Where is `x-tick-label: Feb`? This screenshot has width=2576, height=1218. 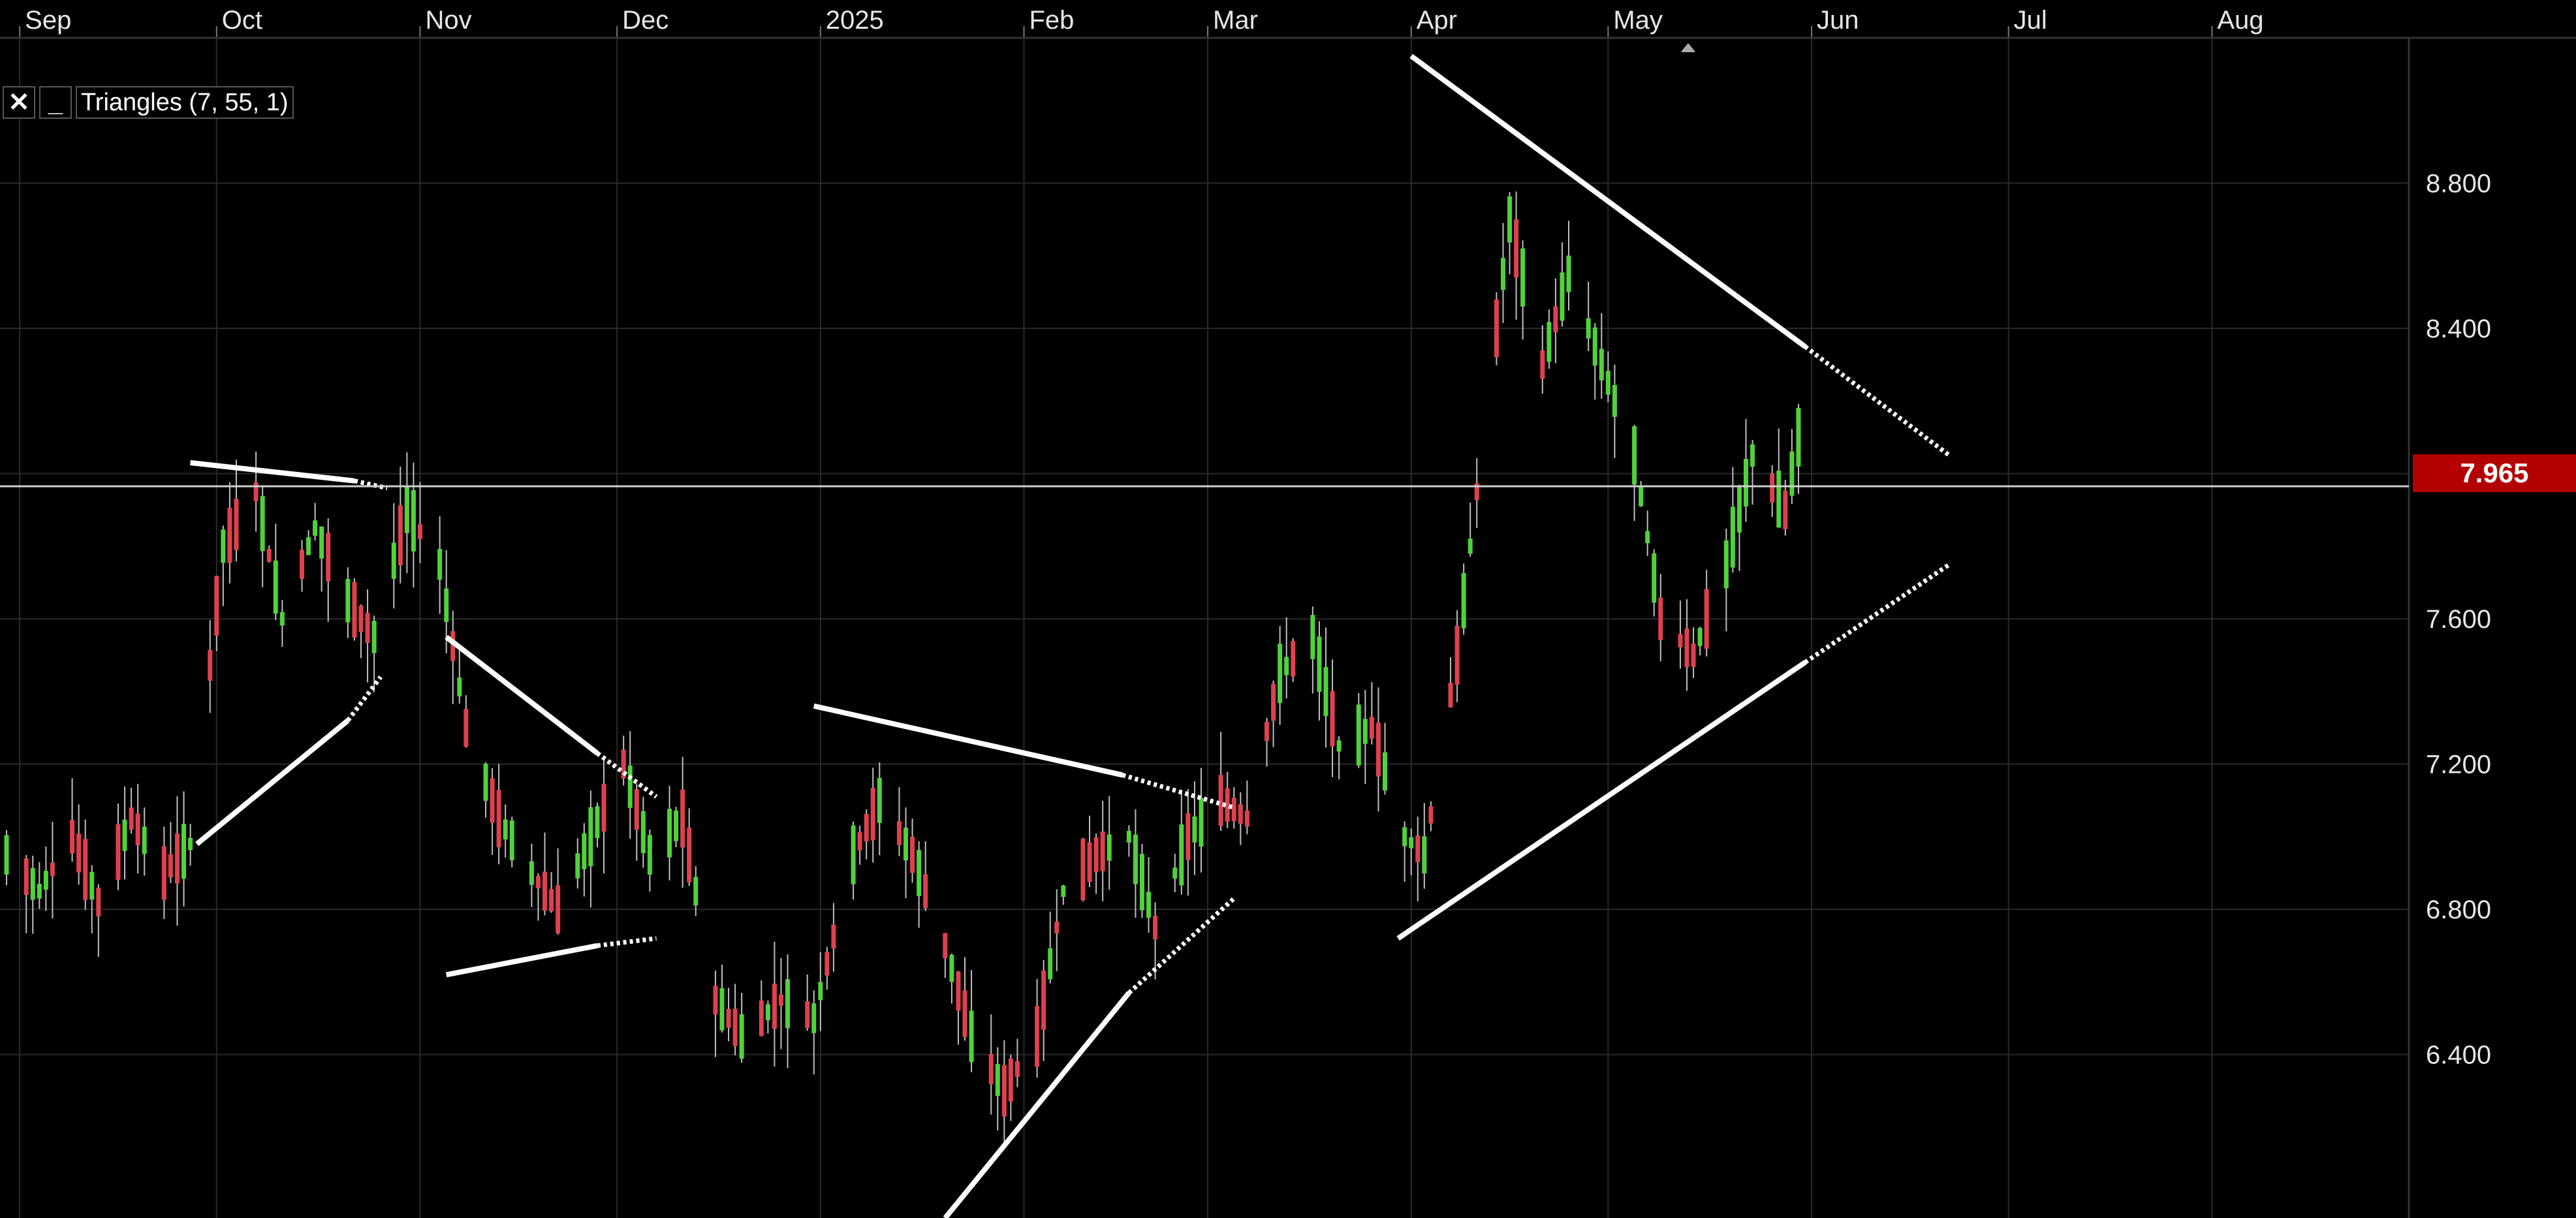
x-tick-label: Feb is located at coordinates (1052, 21).